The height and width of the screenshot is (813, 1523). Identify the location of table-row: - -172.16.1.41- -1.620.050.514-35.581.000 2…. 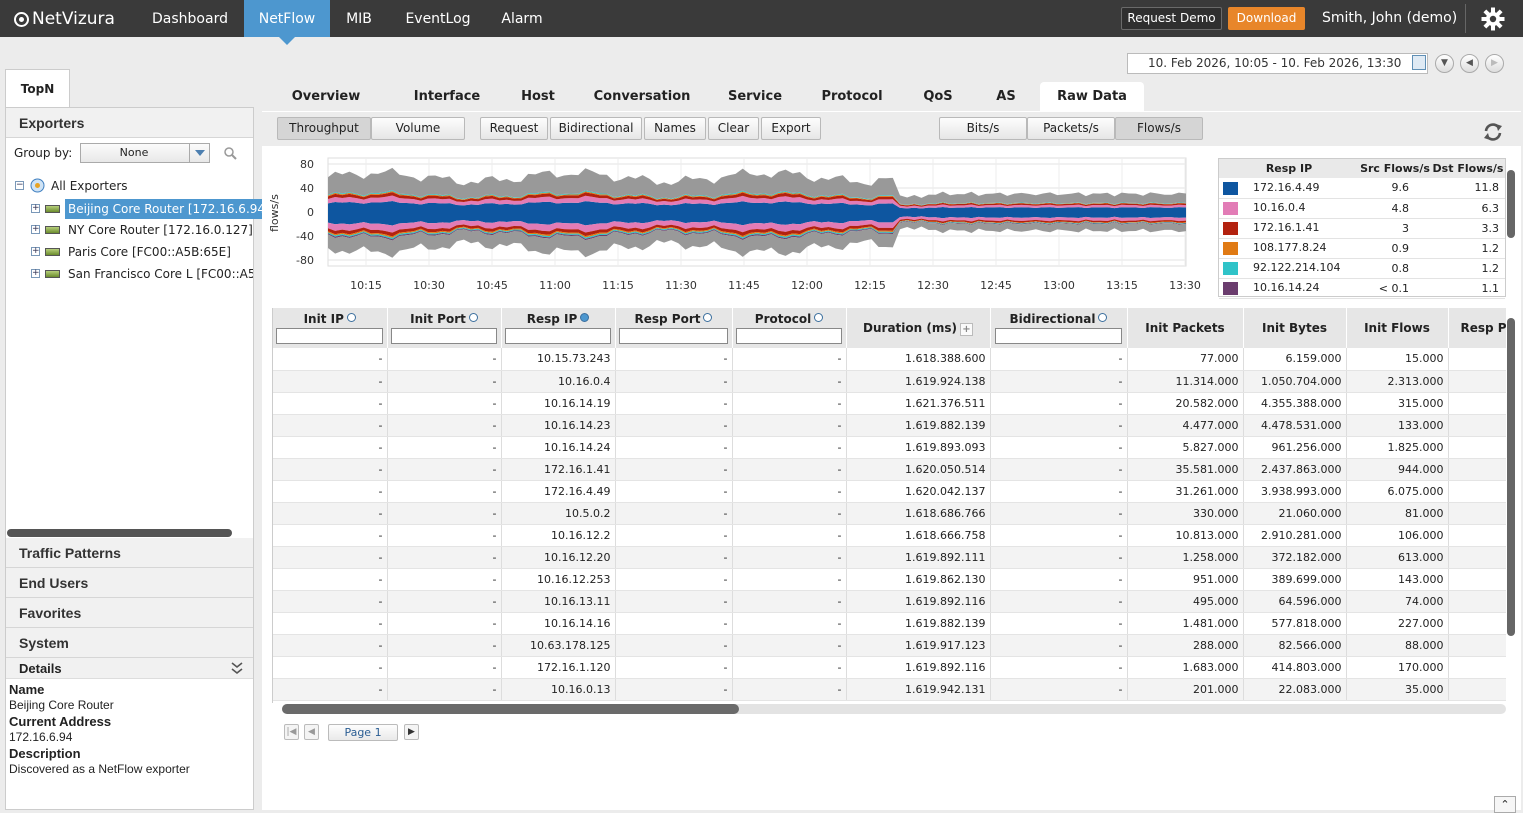
(889, 469).